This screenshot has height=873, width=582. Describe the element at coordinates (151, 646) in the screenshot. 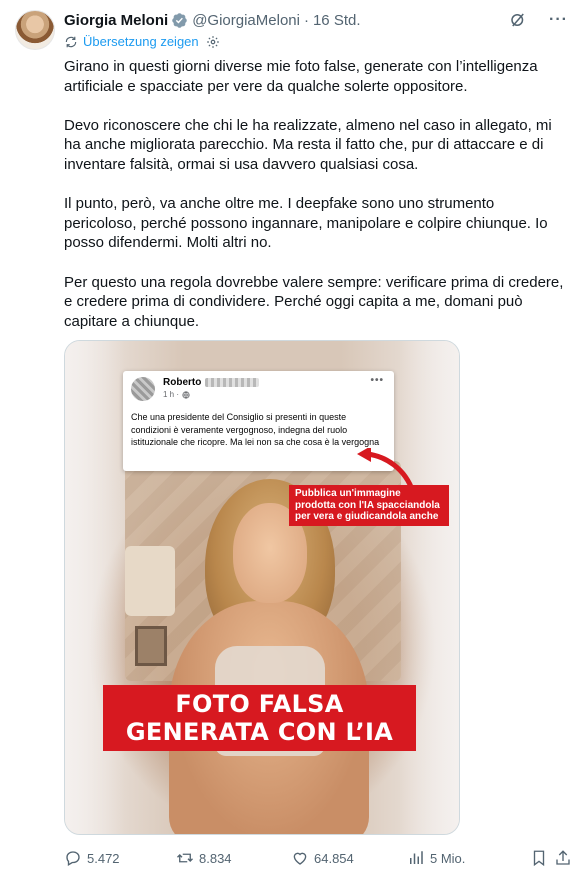

I see `photo-frame` at that location.